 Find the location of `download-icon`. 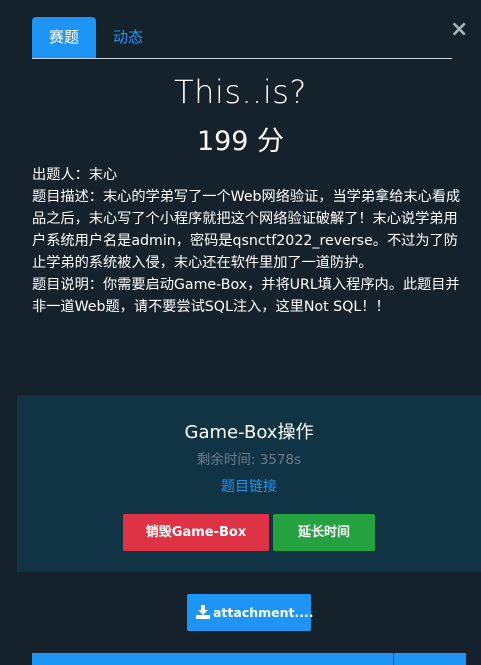

download-icon is located at coordinates (203, 612).